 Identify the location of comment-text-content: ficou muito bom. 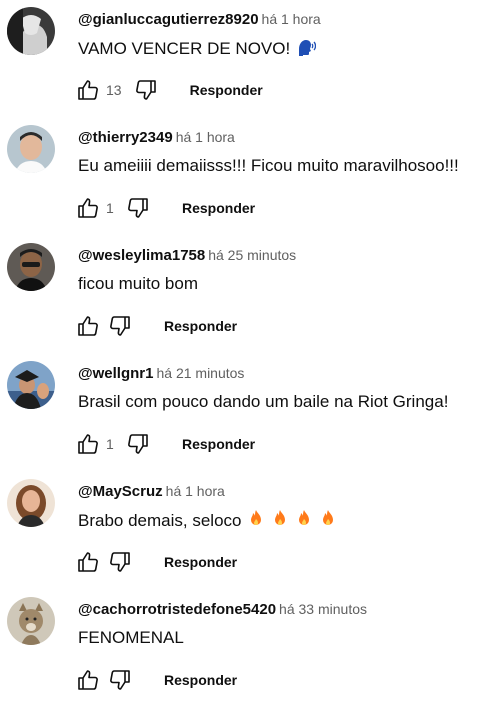
(138, 283).